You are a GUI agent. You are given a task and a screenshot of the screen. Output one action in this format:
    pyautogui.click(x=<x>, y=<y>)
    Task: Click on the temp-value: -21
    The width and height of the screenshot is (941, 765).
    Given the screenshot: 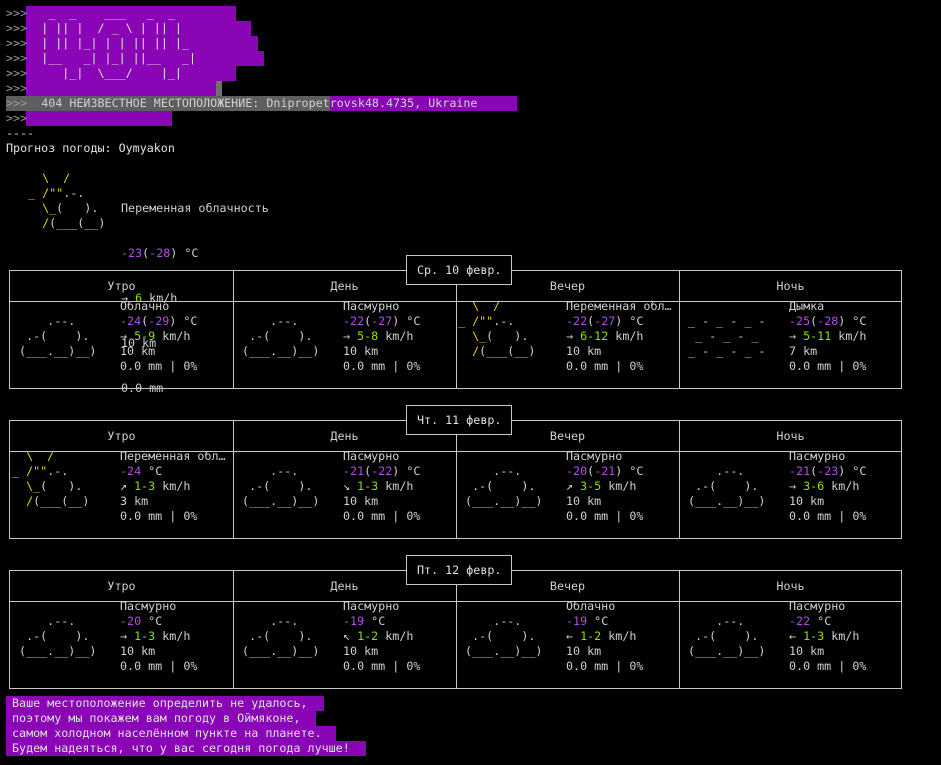 What is the action you would take?
    pyautogui.click(x=800, y=471)
    